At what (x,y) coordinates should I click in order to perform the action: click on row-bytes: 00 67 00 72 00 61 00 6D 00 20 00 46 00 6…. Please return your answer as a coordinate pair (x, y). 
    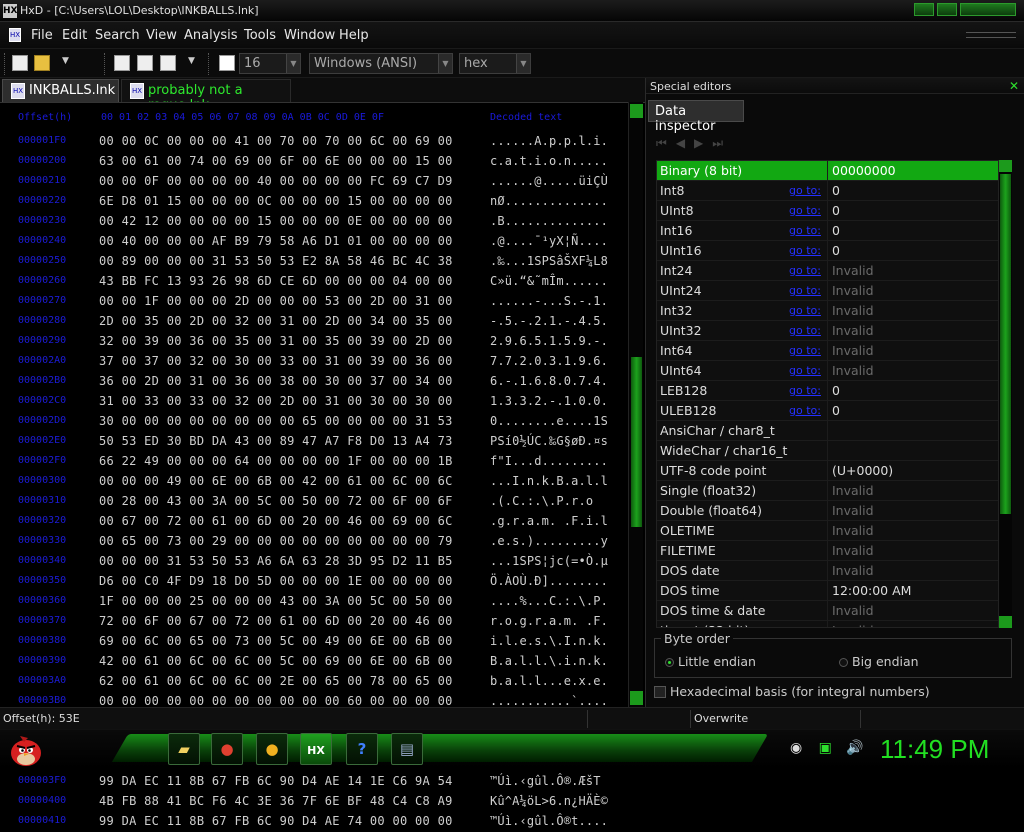
    Looking at the image, I should click on (276, 521).